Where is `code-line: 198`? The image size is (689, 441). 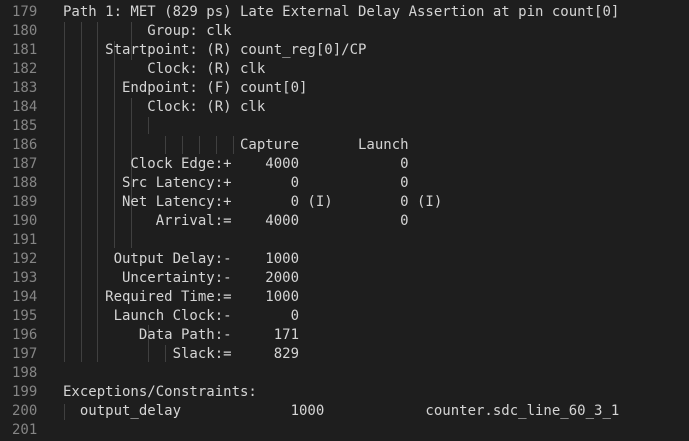
code-line: 198 is located at coordinates (344, 373).